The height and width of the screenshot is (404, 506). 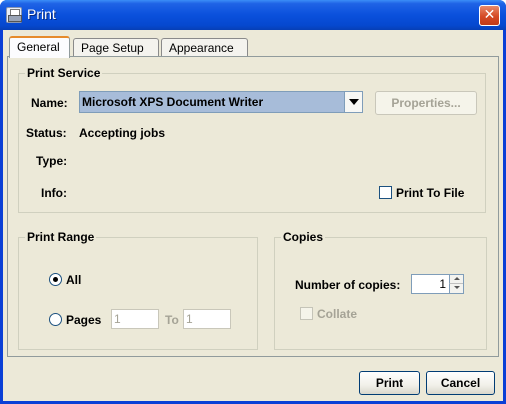 I want to click on print-range-title: Print Range, so click(x=61, y=237).